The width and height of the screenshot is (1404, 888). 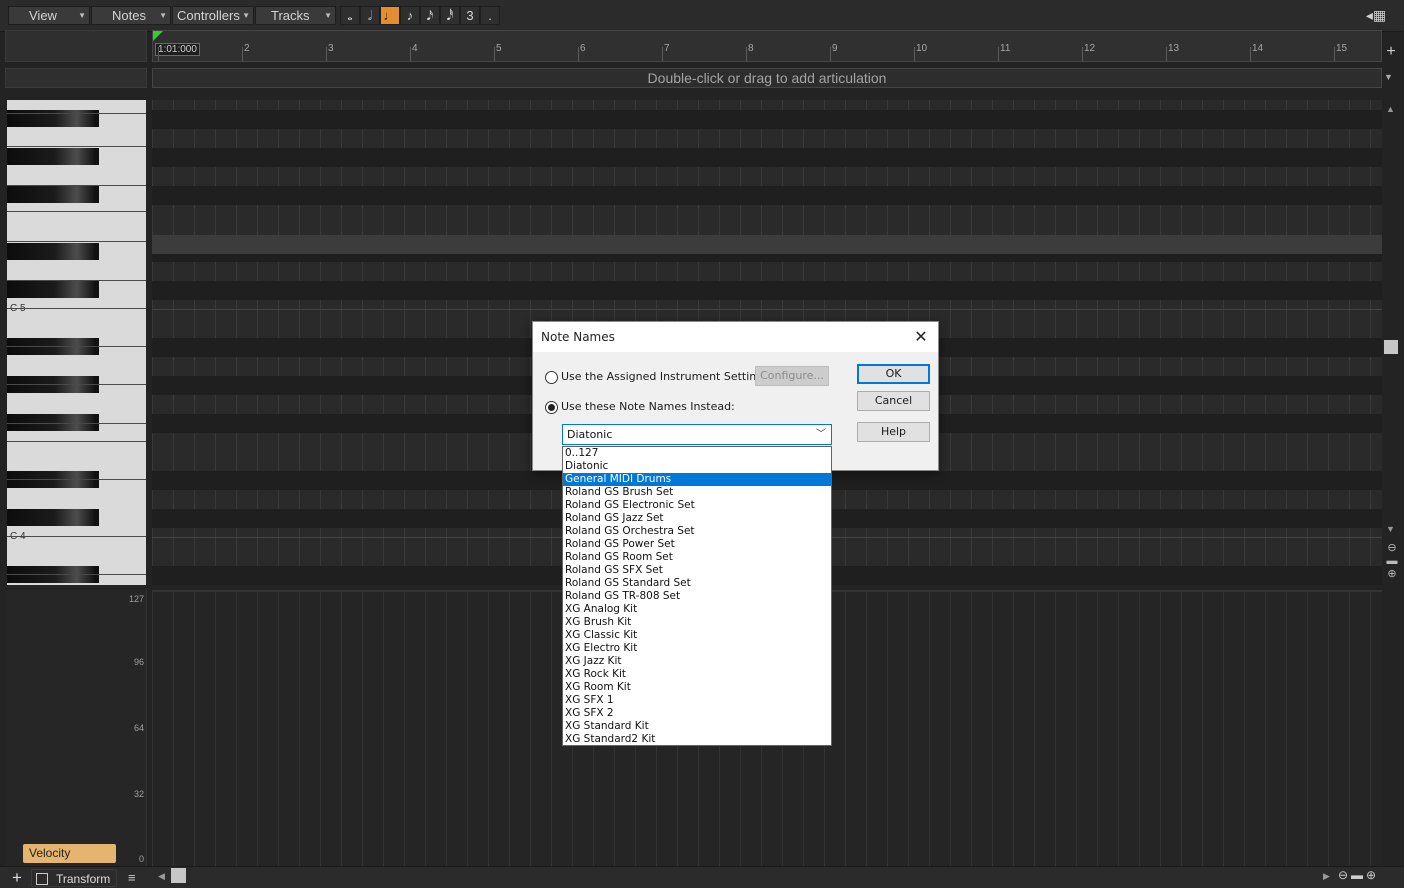 I want to click on view-menu: View ▼, so click(x=49, y=15).